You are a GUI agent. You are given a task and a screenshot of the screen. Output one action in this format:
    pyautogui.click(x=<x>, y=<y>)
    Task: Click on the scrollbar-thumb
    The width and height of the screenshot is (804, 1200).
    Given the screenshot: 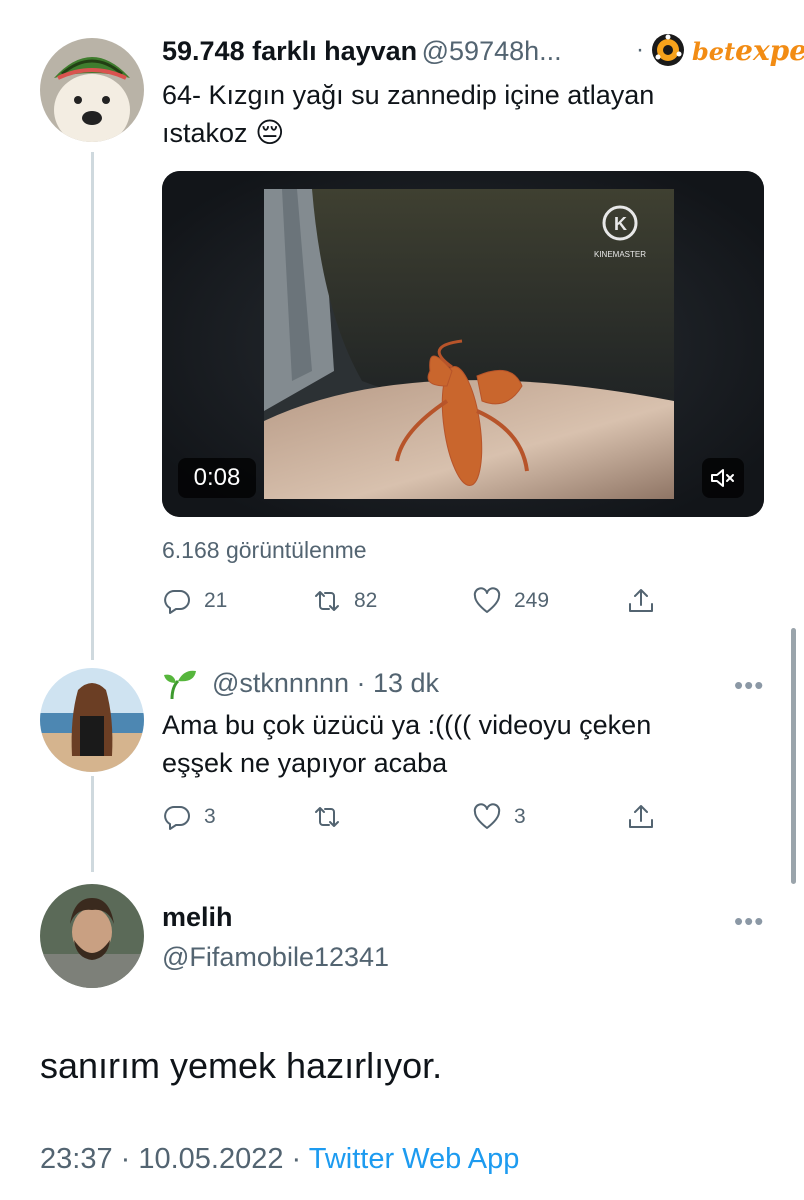 What is the action you would take?
    pyautogui.click(x=793, y=756)
    